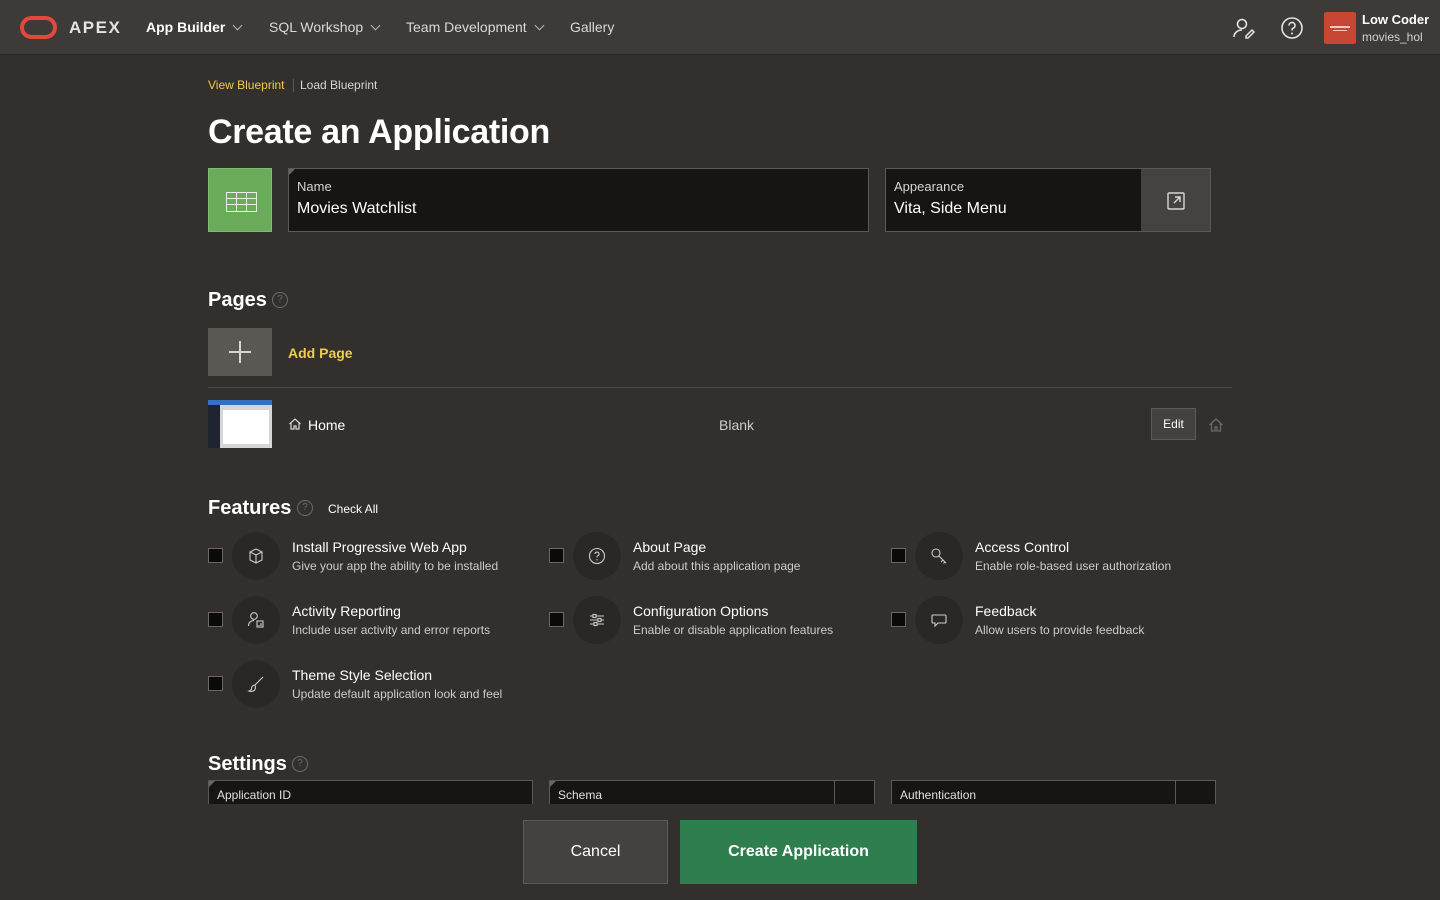 This screenshot has width=1440, height=900. I want to click on feature-description: Enable or disable application features, so click(733, 630).